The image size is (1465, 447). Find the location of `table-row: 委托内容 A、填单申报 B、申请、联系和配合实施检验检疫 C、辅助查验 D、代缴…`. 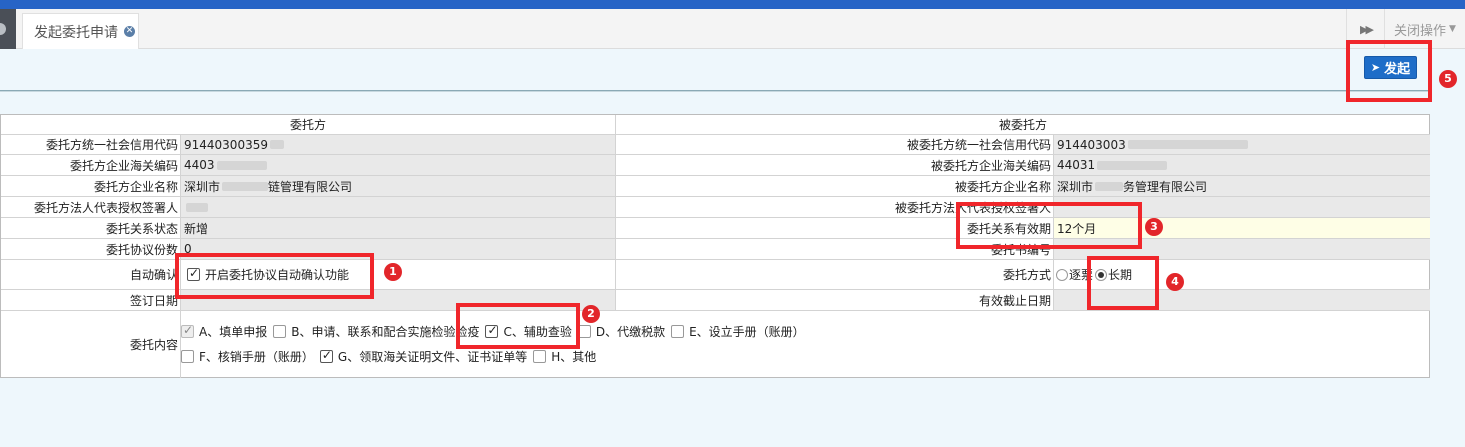

table-row: 委托内容 A、填单申报 B、申请、联系和配合实施检验检疫 C、辅助查验 D、代缴… is located at coordinates (715, 344).